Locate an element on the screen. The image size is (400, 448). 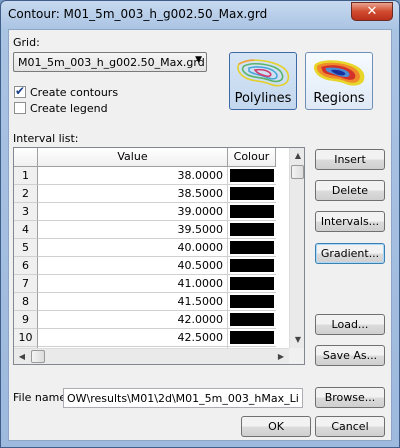
table-row: 2 38.5000 is located at coordinates (145, 194).